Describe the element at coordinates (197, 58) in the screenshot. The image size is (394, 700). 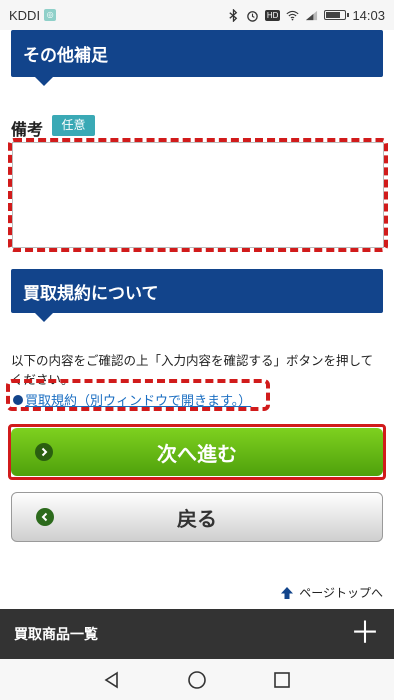
I see `section-header-other: その他補足` at that location.